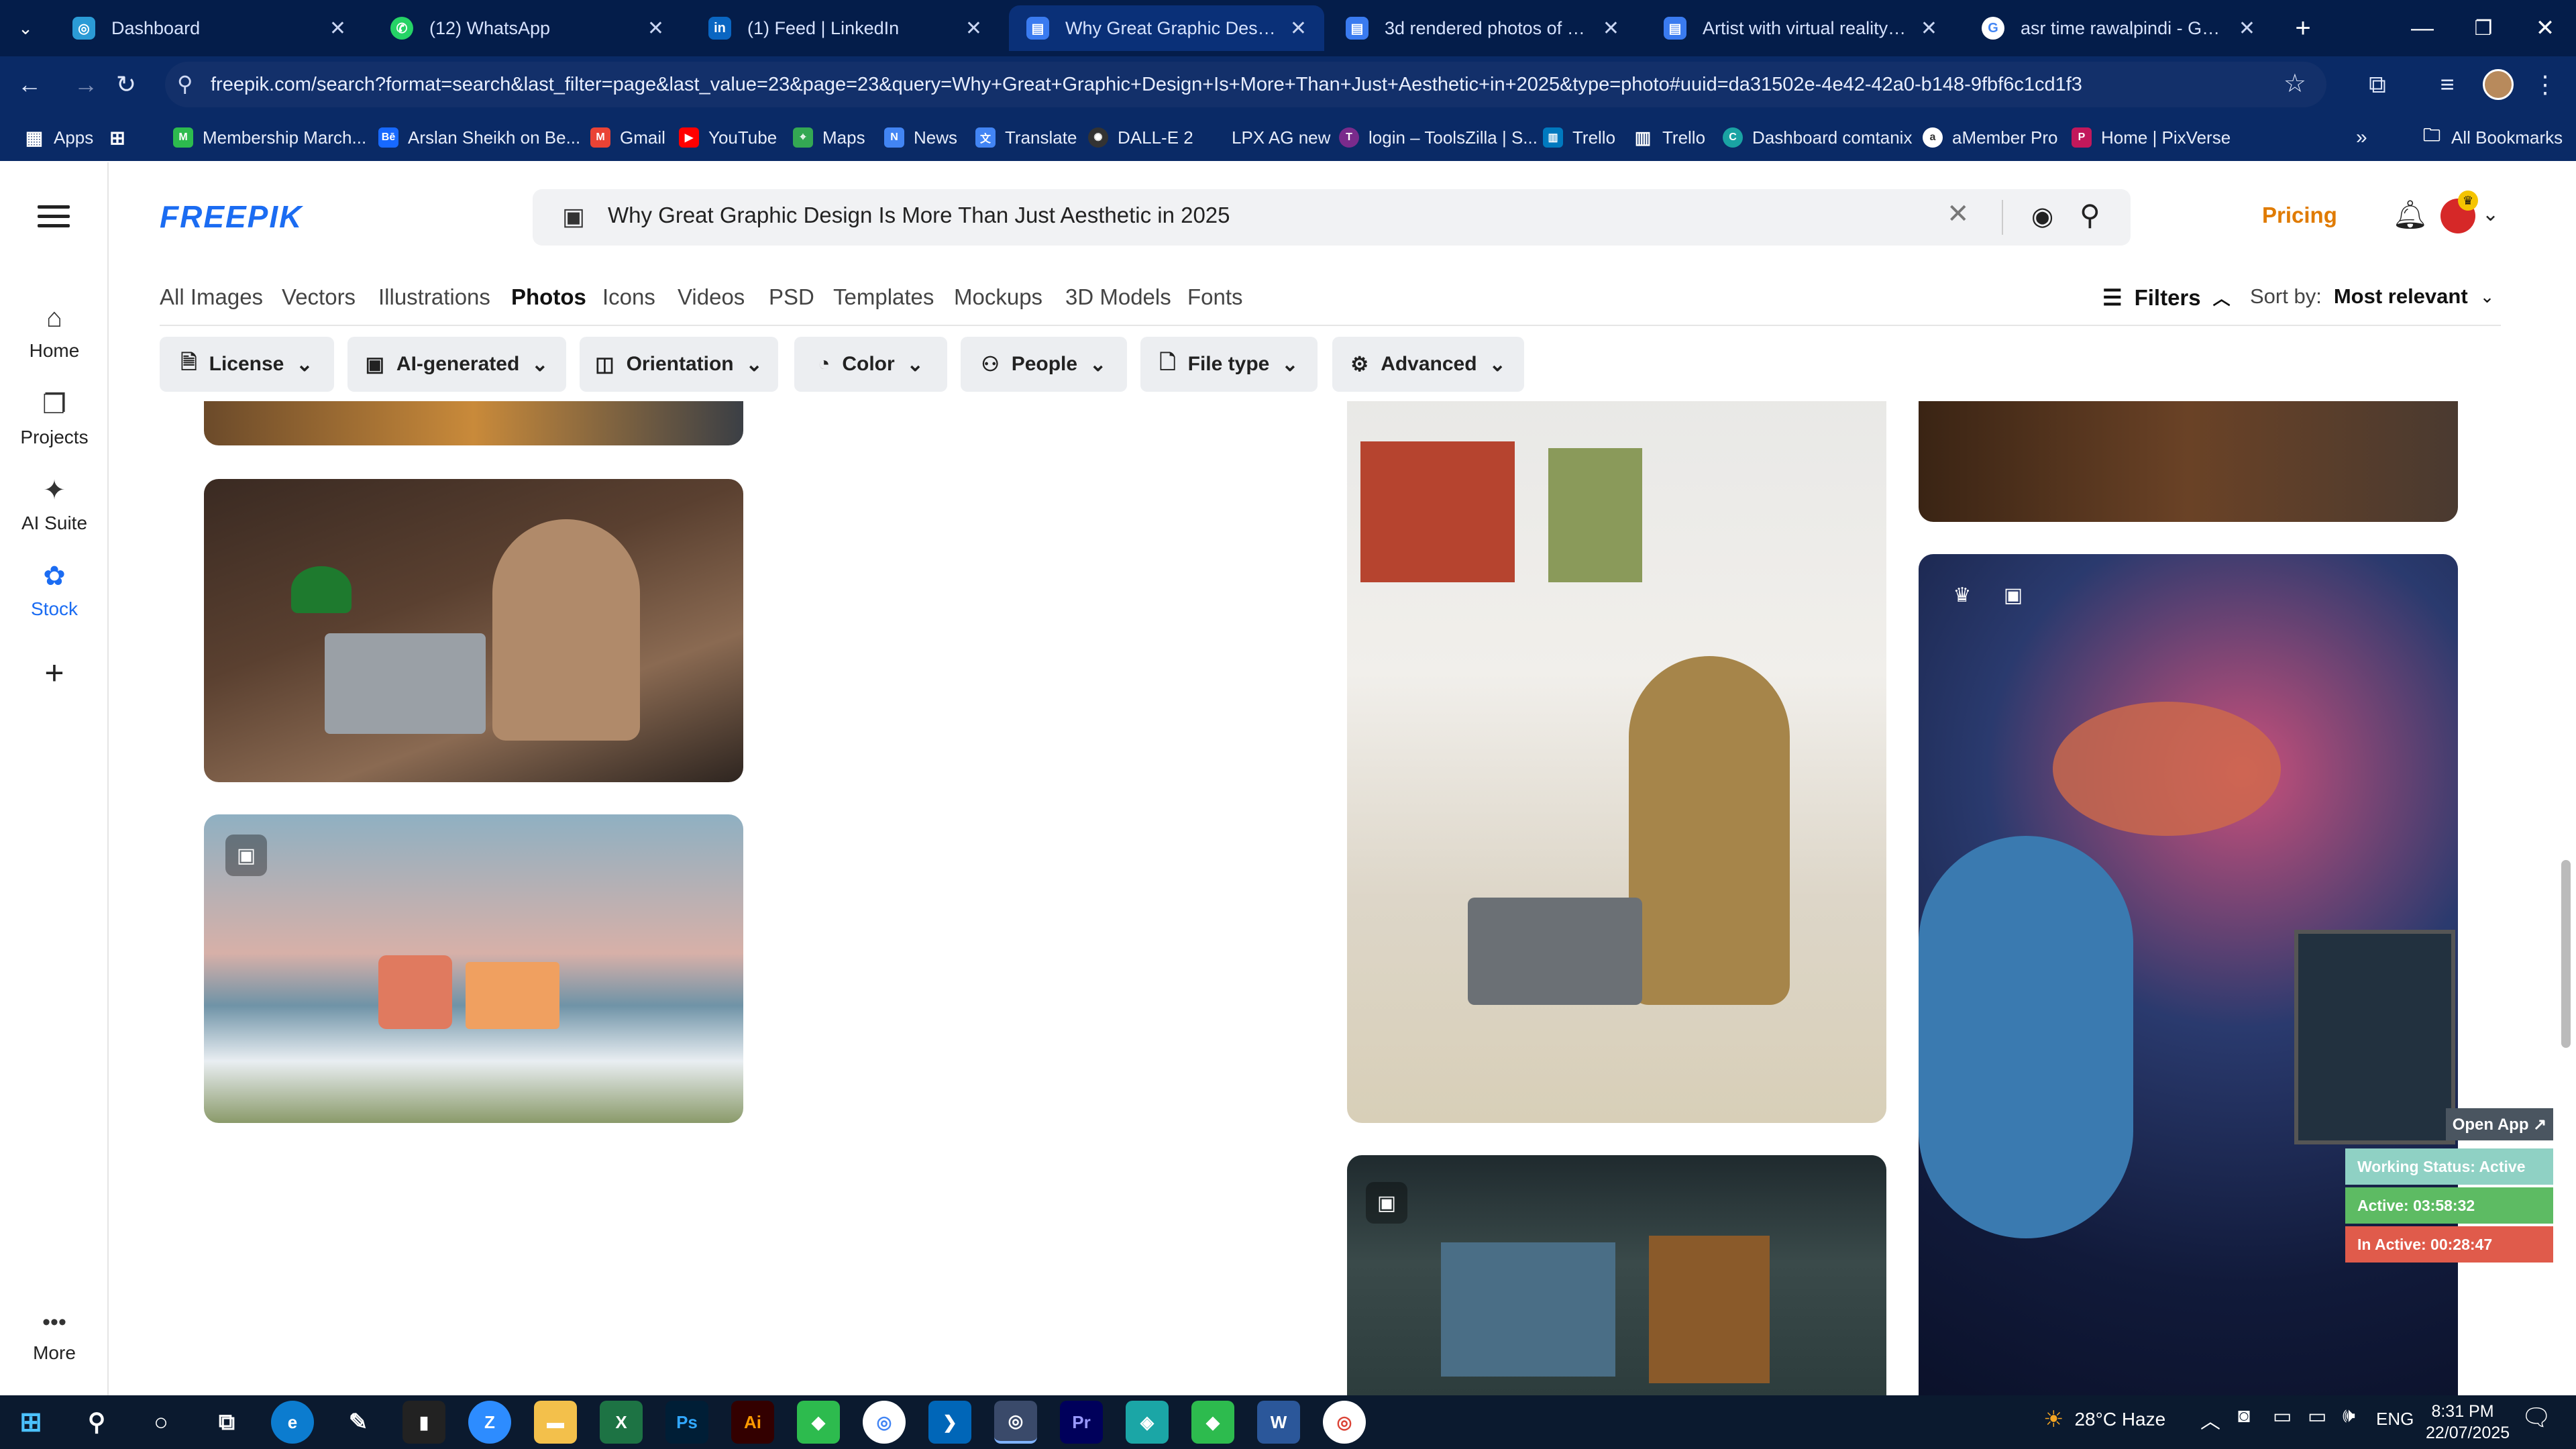 The image size is (2576, 1449). What do you see at coordinates (2490, 214) in the screenshot?
I see `account-chevron-down-icon: ⌄` at bounding box center [2490, 214].